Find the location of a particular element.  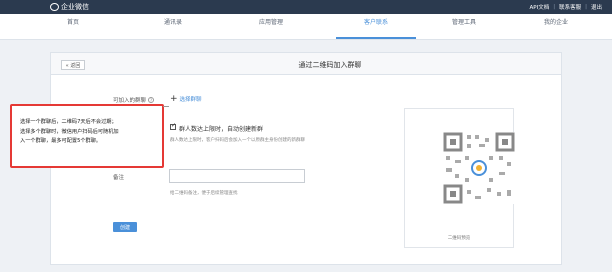

nav-tools: 管理工具 is located at coordinates (464, 21).